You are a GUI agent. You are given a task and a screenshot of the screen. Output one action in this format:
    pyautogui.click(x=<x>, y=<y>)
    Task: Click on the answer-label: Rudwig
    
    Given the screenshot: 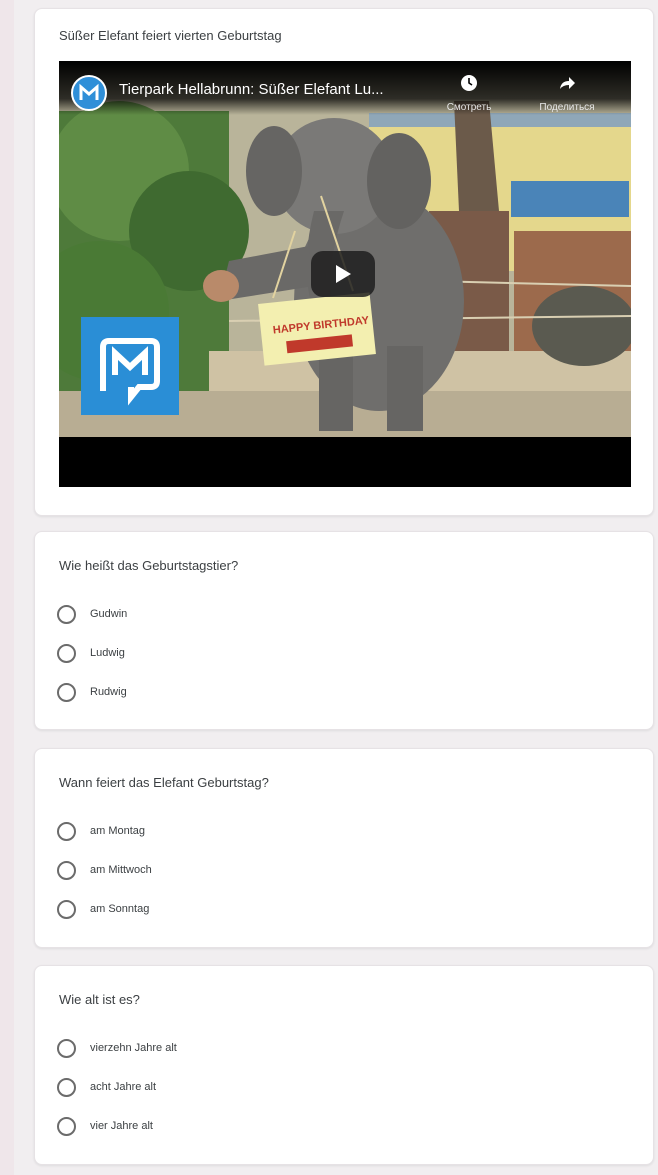 What is the action you would take?
    pyautogui.click(x=108, y=692)
    